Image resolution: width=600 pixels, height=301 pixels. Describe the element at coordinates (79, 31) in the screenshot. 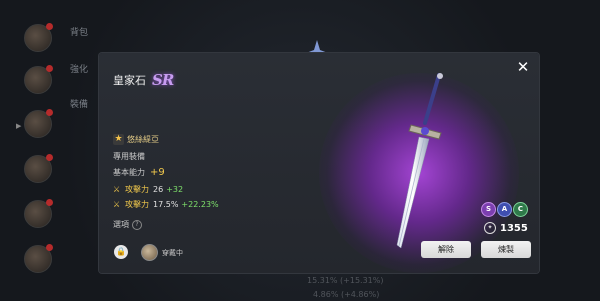

I see `tab-bag: 背包` at that location.